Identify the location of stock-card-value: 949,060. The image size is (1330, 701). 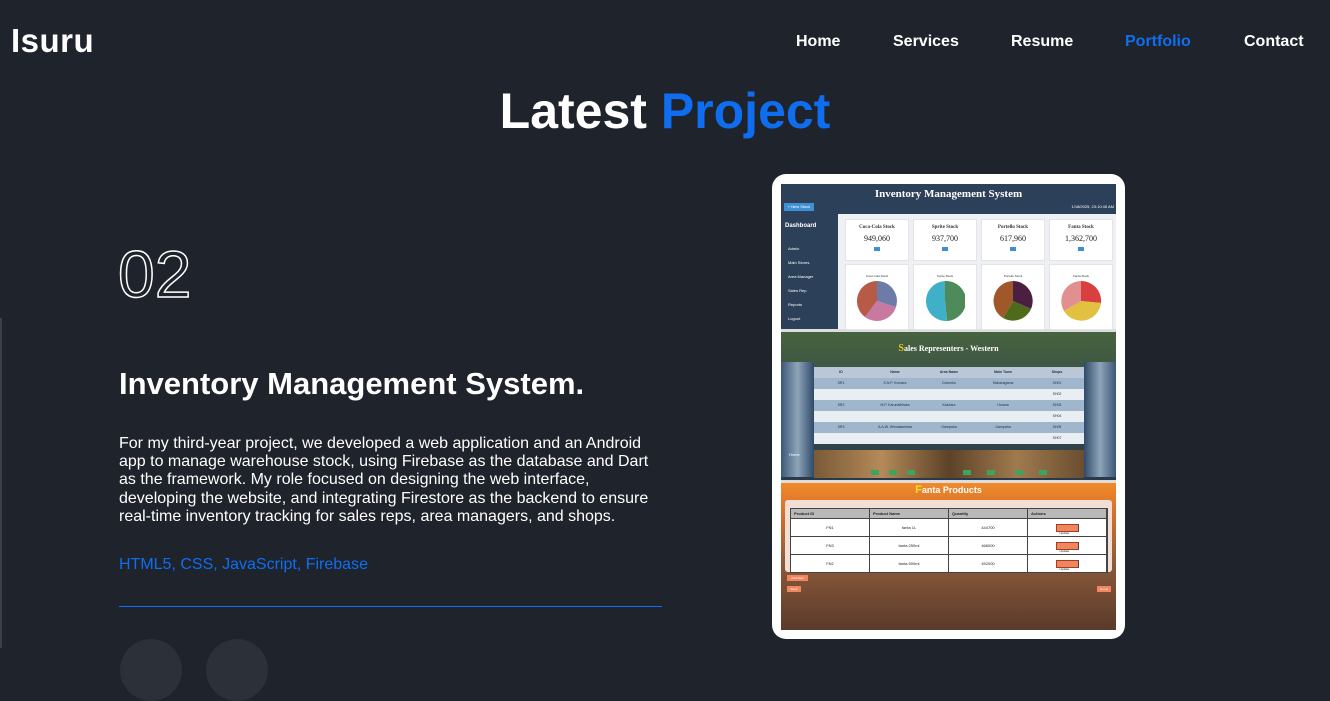
(877, 238).